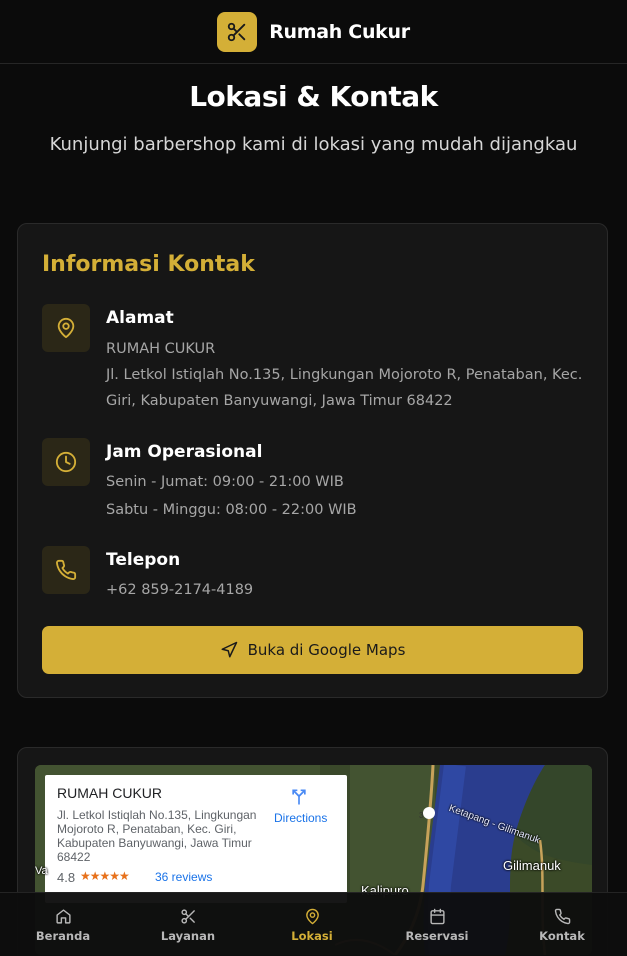 This screenshot has height=956, width=627. I want to click on rating-stars: ★★★★★, so click(105, 876).